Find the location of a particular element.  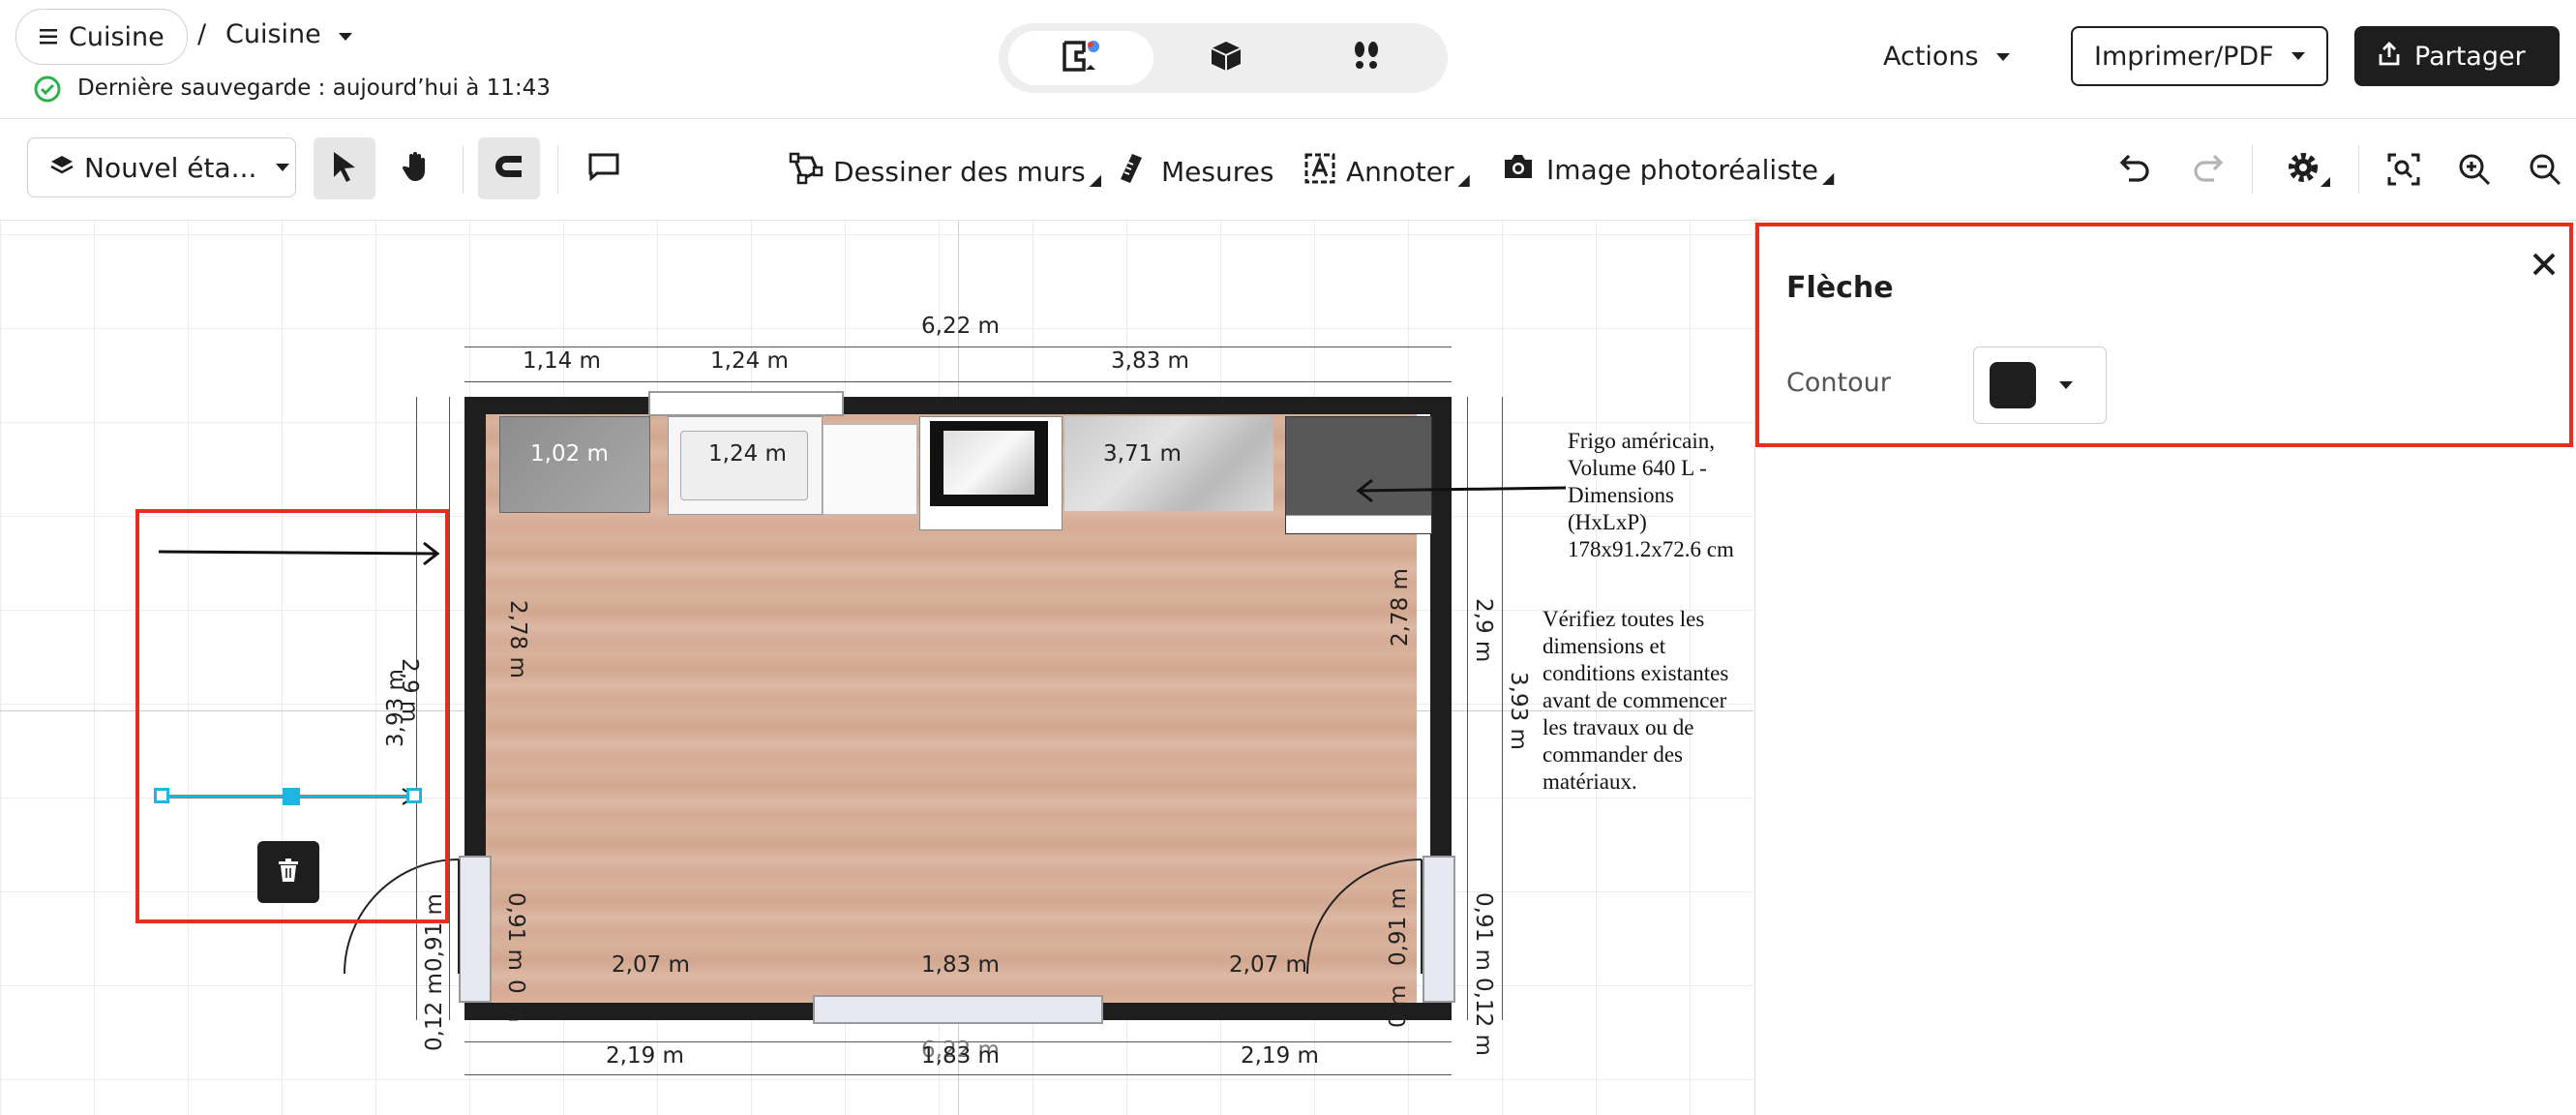

pan-tool-button is located at coordinates (416, 168).